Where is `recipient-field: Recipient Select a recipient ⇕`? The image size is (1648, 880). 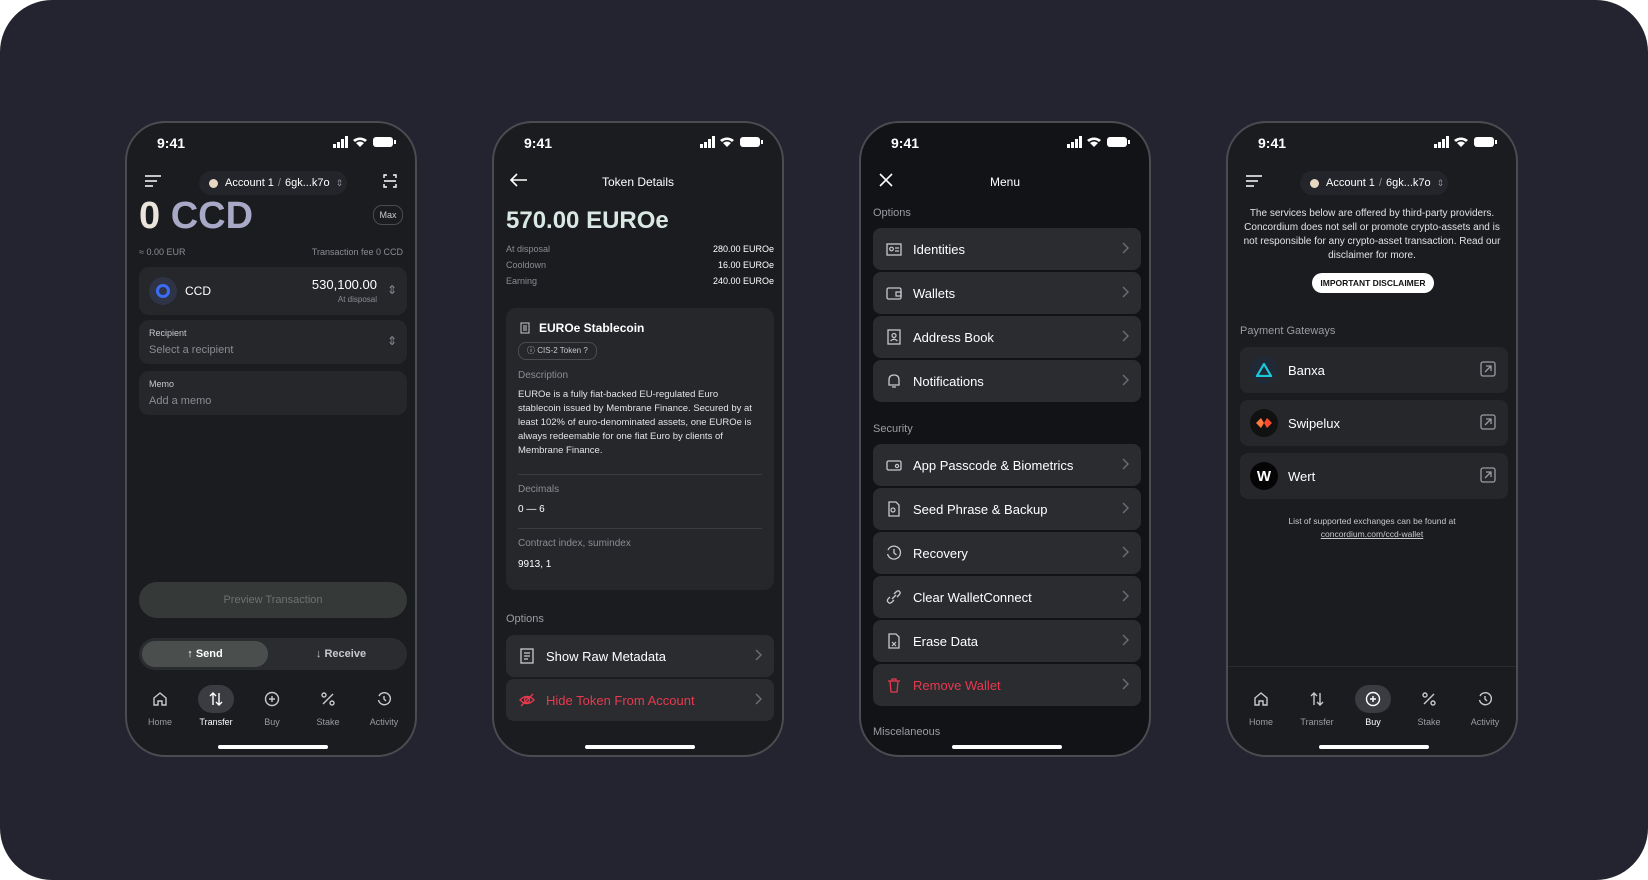 recipient-field: Recipient Select a recipient ⇕ is located at coordinates (273, 342).